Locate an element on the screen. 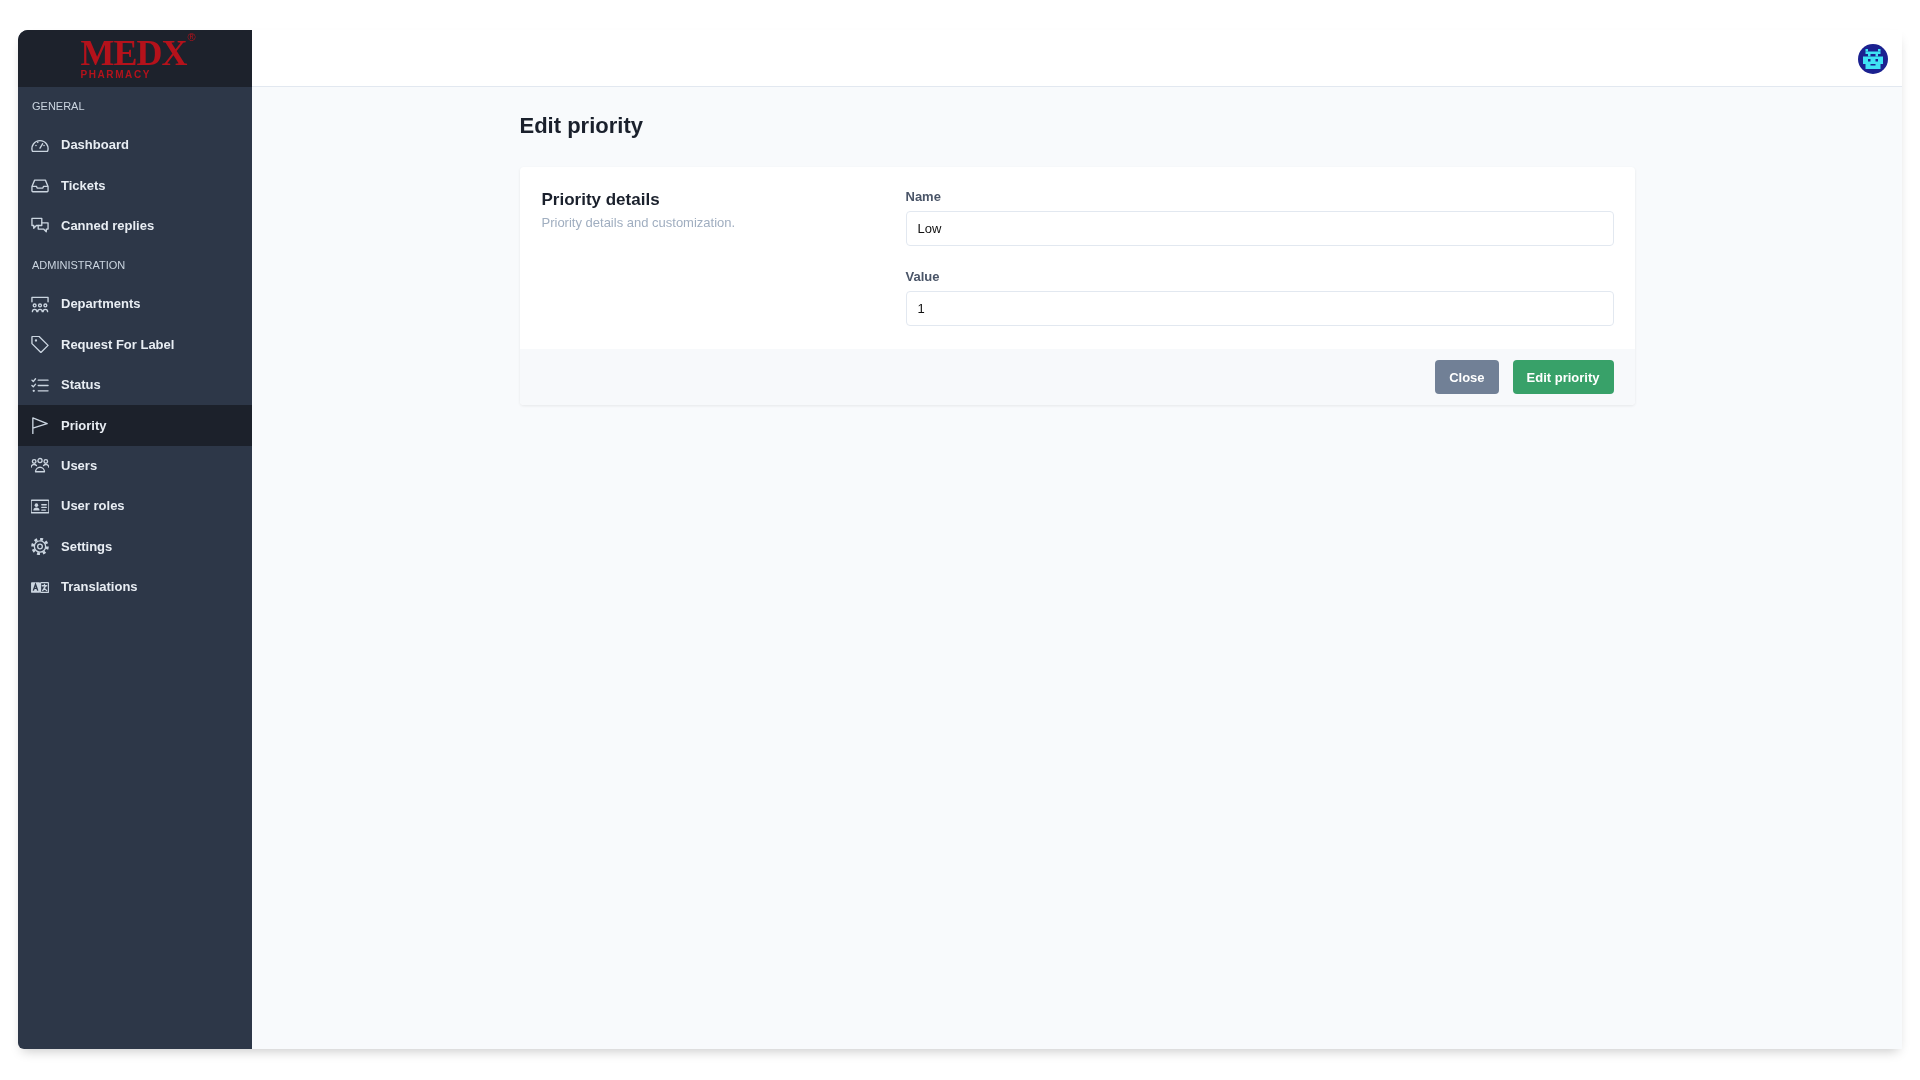  sidebar-item: Canned replies is located at coordinates (135, 226).